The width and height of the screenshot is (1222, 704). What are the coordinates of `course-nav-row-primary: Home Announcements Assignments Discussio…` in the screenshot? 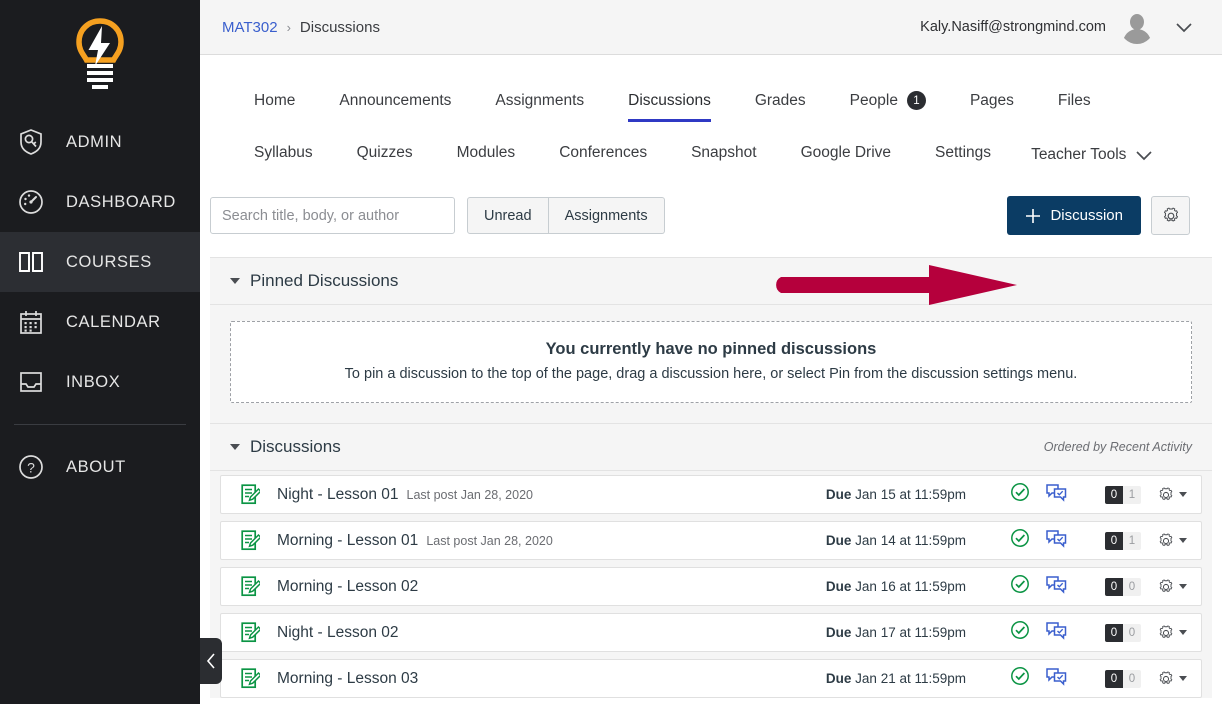 It's located at (727, 102).